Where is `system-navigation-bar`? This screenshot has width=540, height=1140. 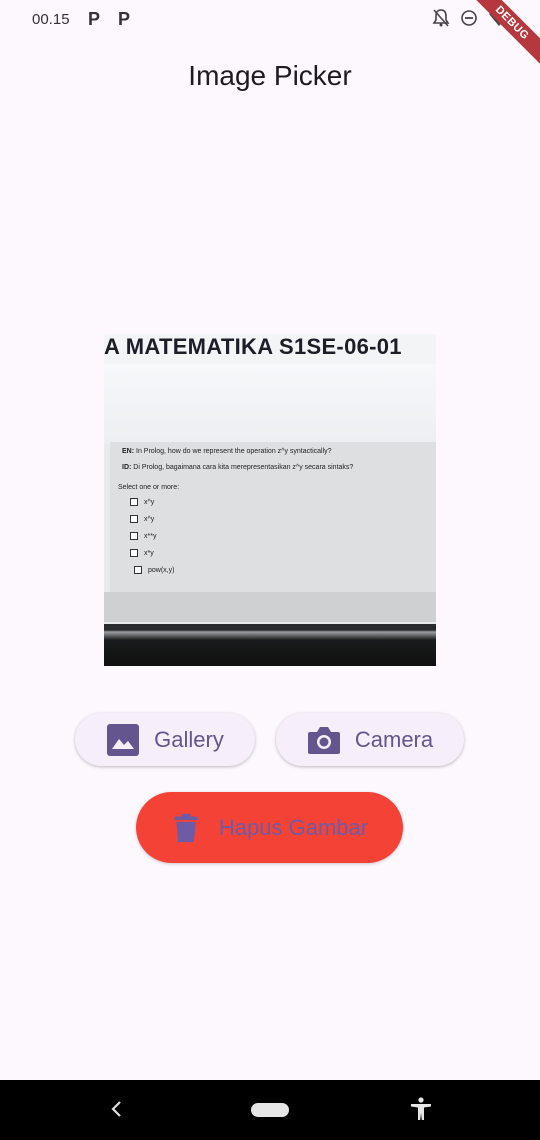
system-navigation-bar is located at coordinates (270, 1110).